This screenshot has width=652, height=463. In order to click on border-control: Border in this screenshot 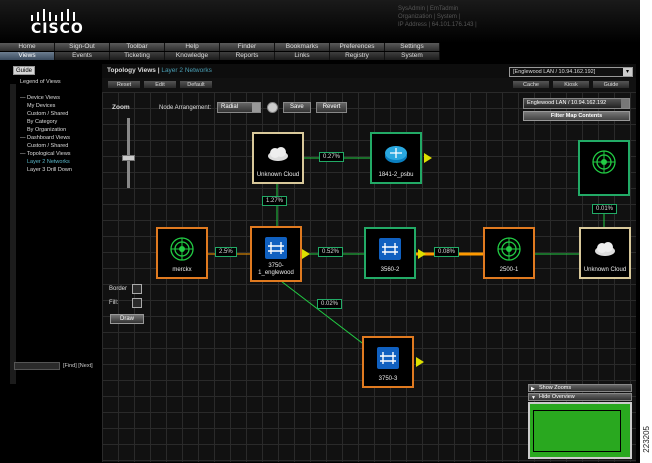, I will do `click(125, 289)`.